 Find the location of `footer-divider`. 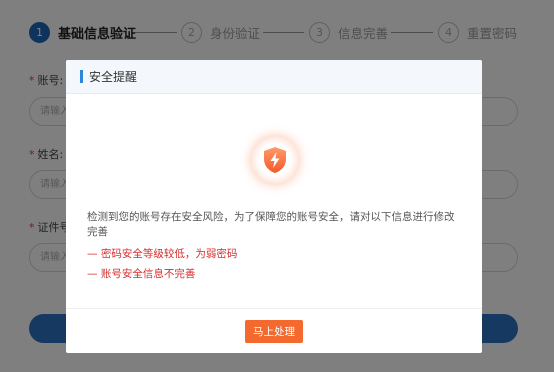

footer-divider is located at coordinates (274, 308).